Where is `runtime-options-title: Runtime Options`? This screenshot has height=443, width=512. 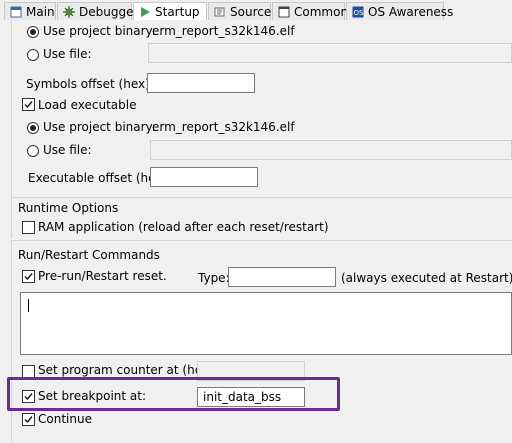
runtime-options-title: Runtime Options is located at coordinates (68, 208).